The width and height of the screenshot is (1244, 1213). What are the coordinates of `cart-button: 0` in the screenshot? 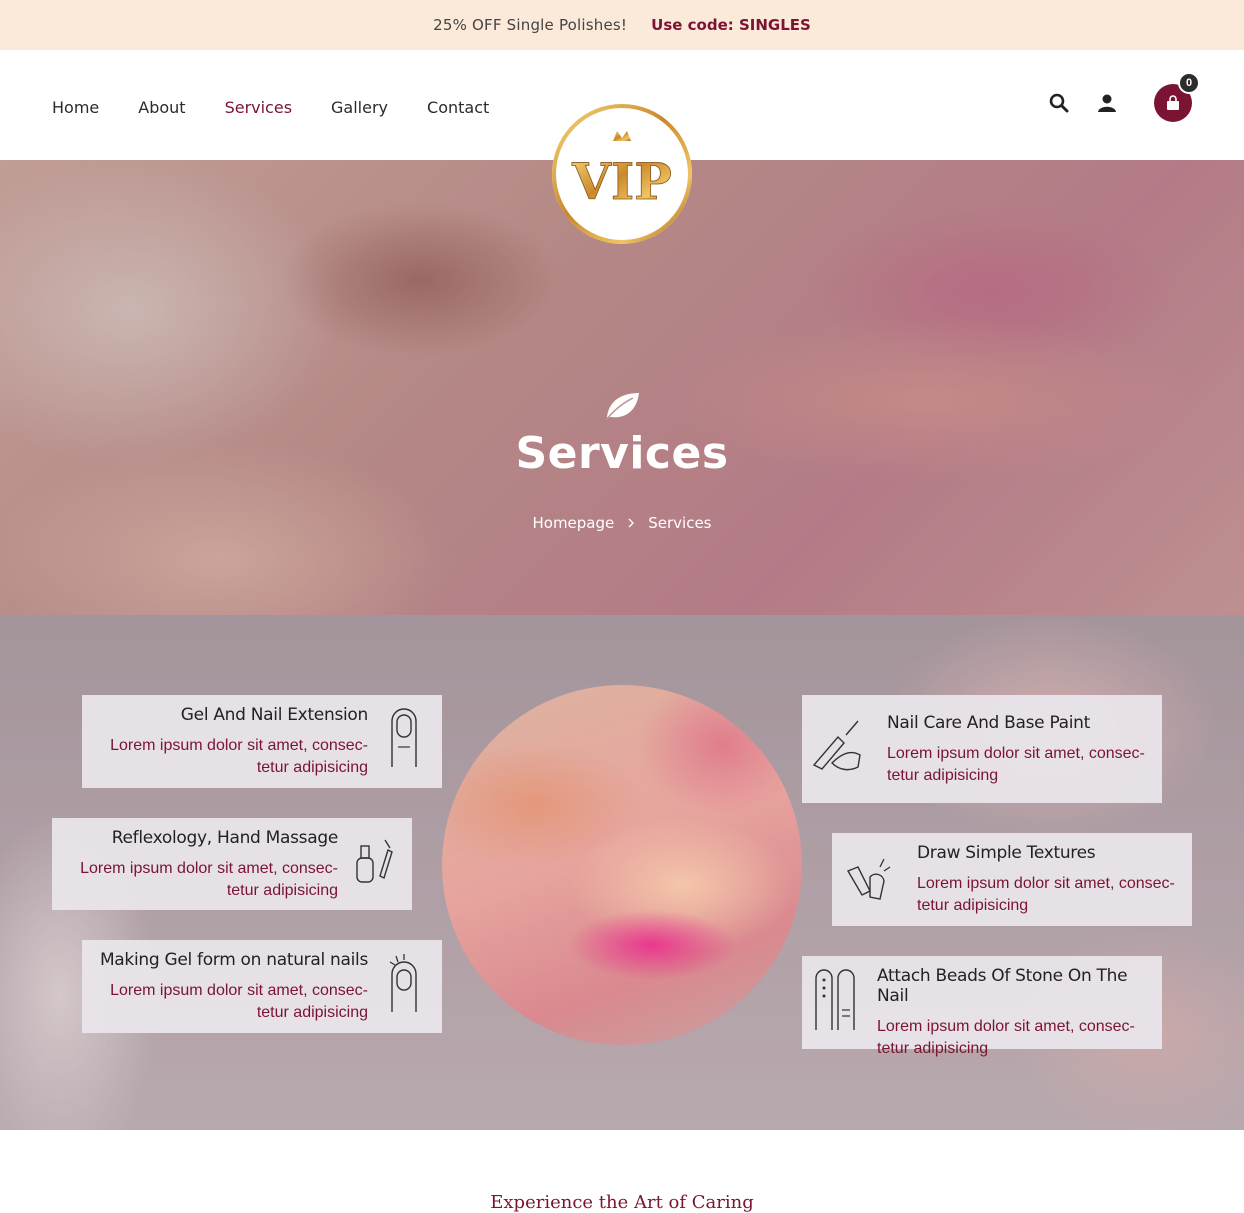 It's located at (1177, 97).